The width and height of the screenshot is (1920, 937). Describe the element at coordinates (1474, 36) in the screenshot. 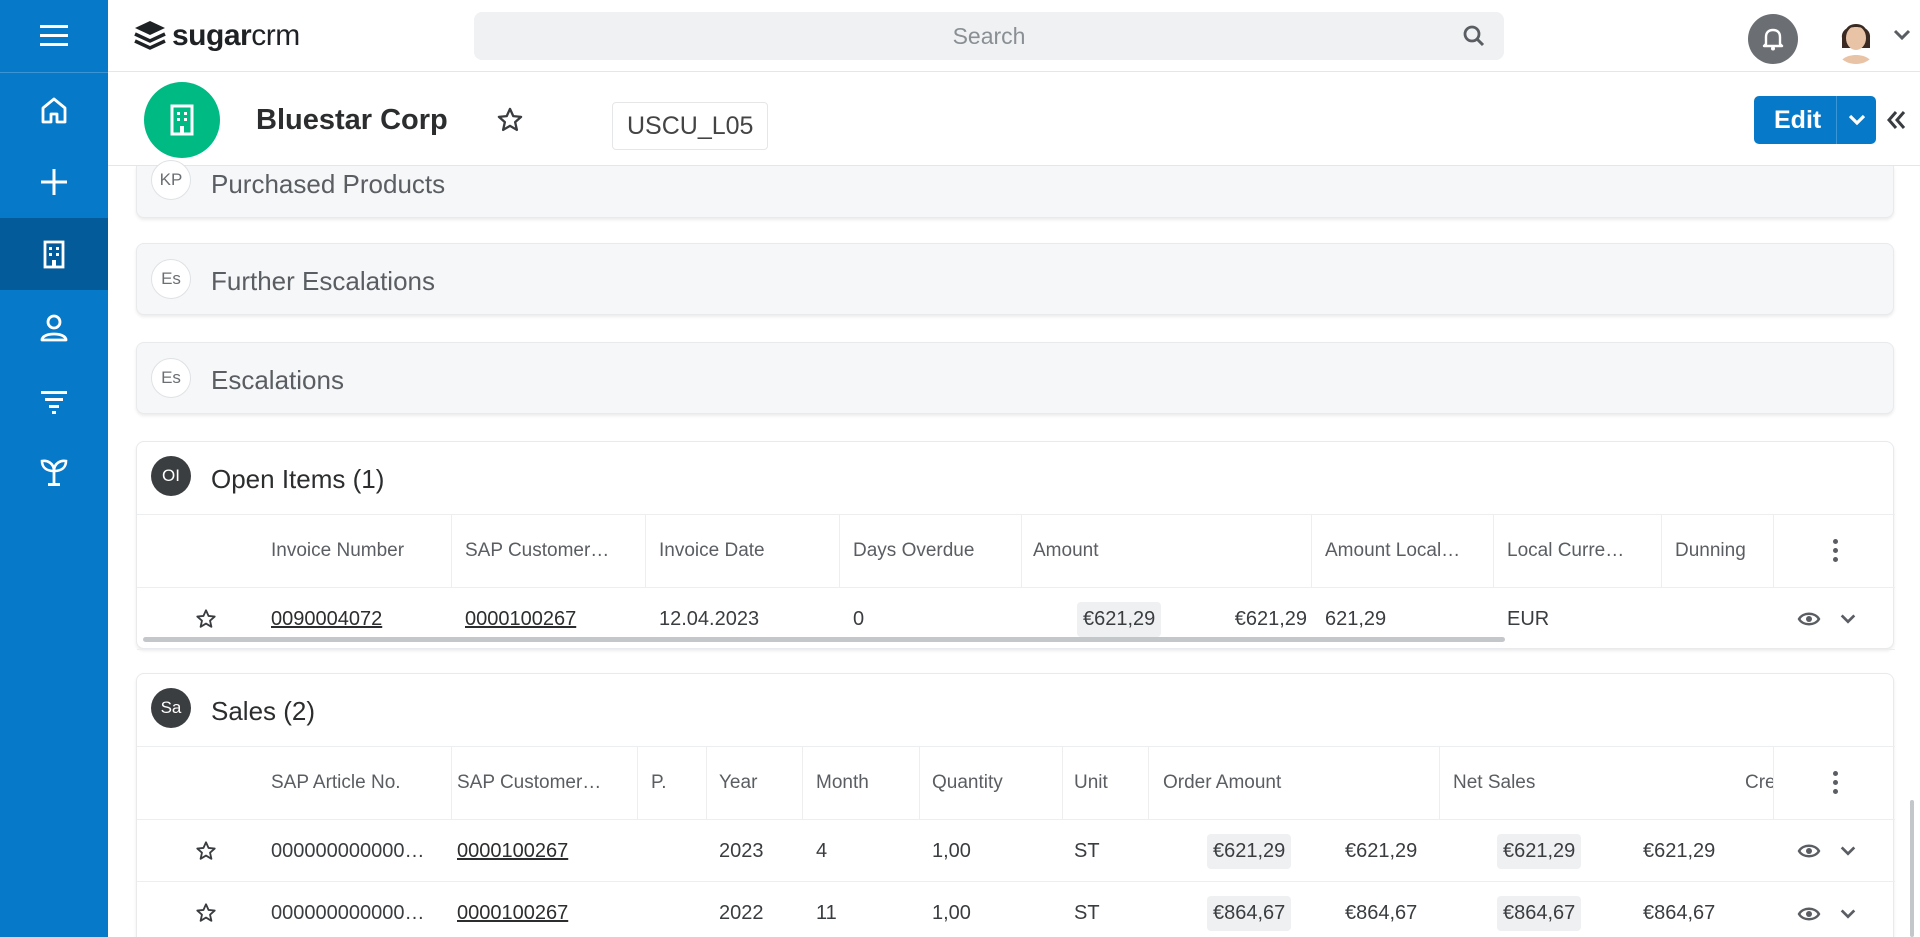

I see `search-icon` at that location.